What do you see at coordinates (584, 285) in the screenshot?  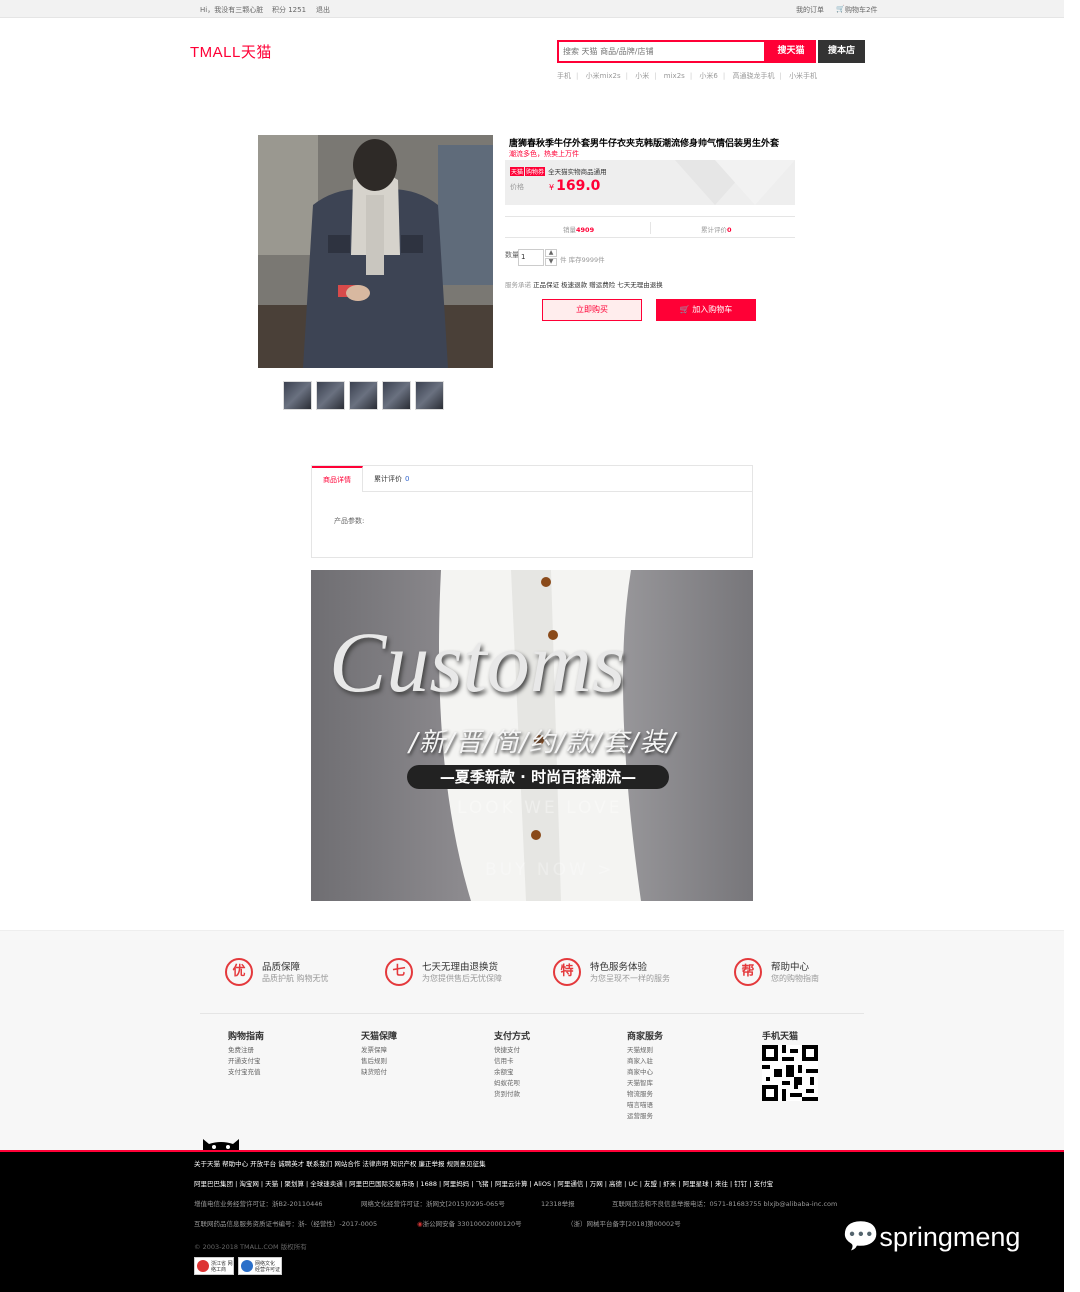 I see `service-promise: 服务承诺 正品保证 极速退款 赠运费险 七天无理由退换` at bounding box center [584, 285].